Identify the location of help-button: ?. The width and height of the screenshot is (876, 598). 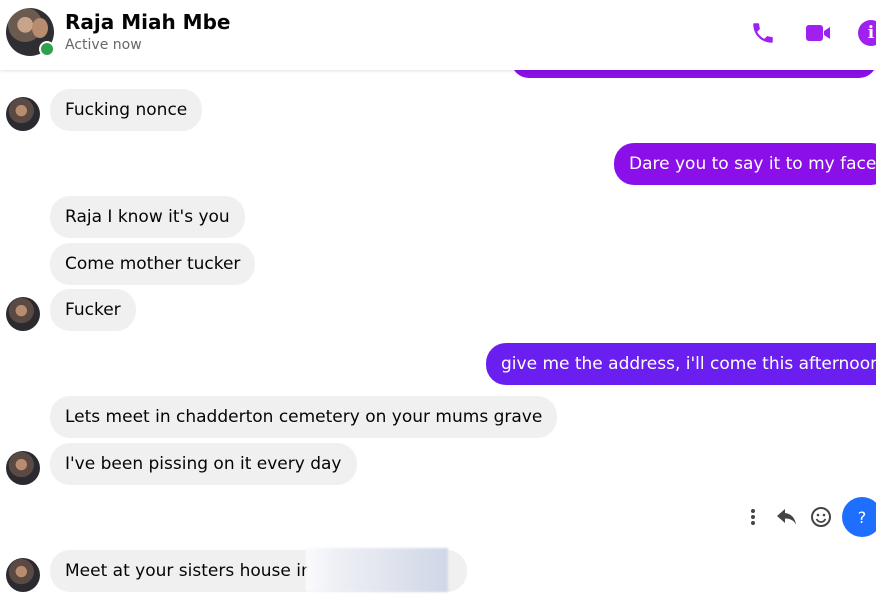
(859, 517).